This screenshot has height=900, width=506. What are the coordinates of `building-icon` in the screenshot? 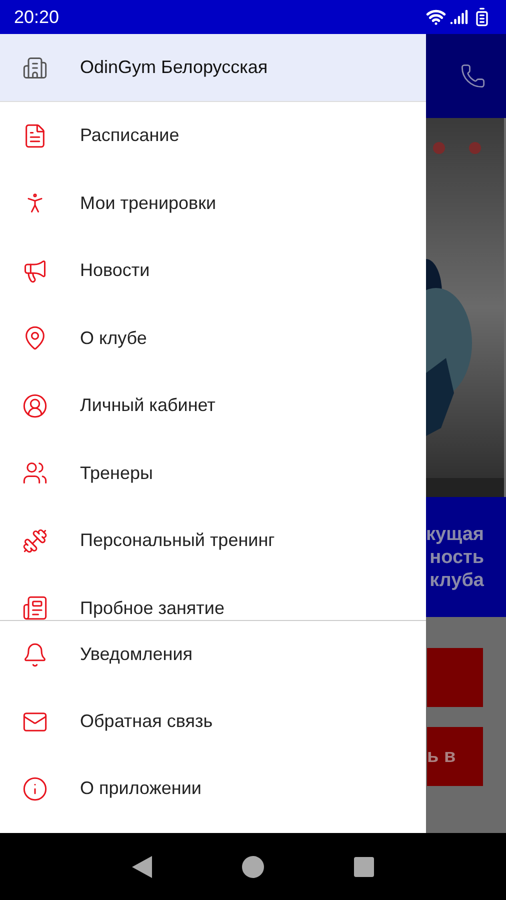 It's located at (35, 67).